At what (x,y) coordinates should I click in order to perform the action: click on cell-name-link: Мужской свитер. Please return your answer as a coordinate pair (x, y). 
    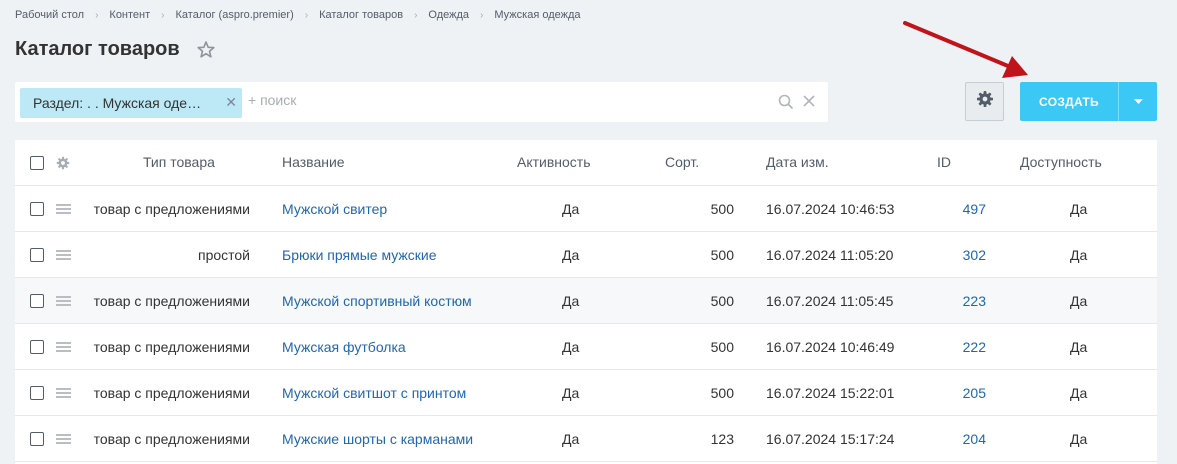
    Looking at the image, I should click on (334, 209).